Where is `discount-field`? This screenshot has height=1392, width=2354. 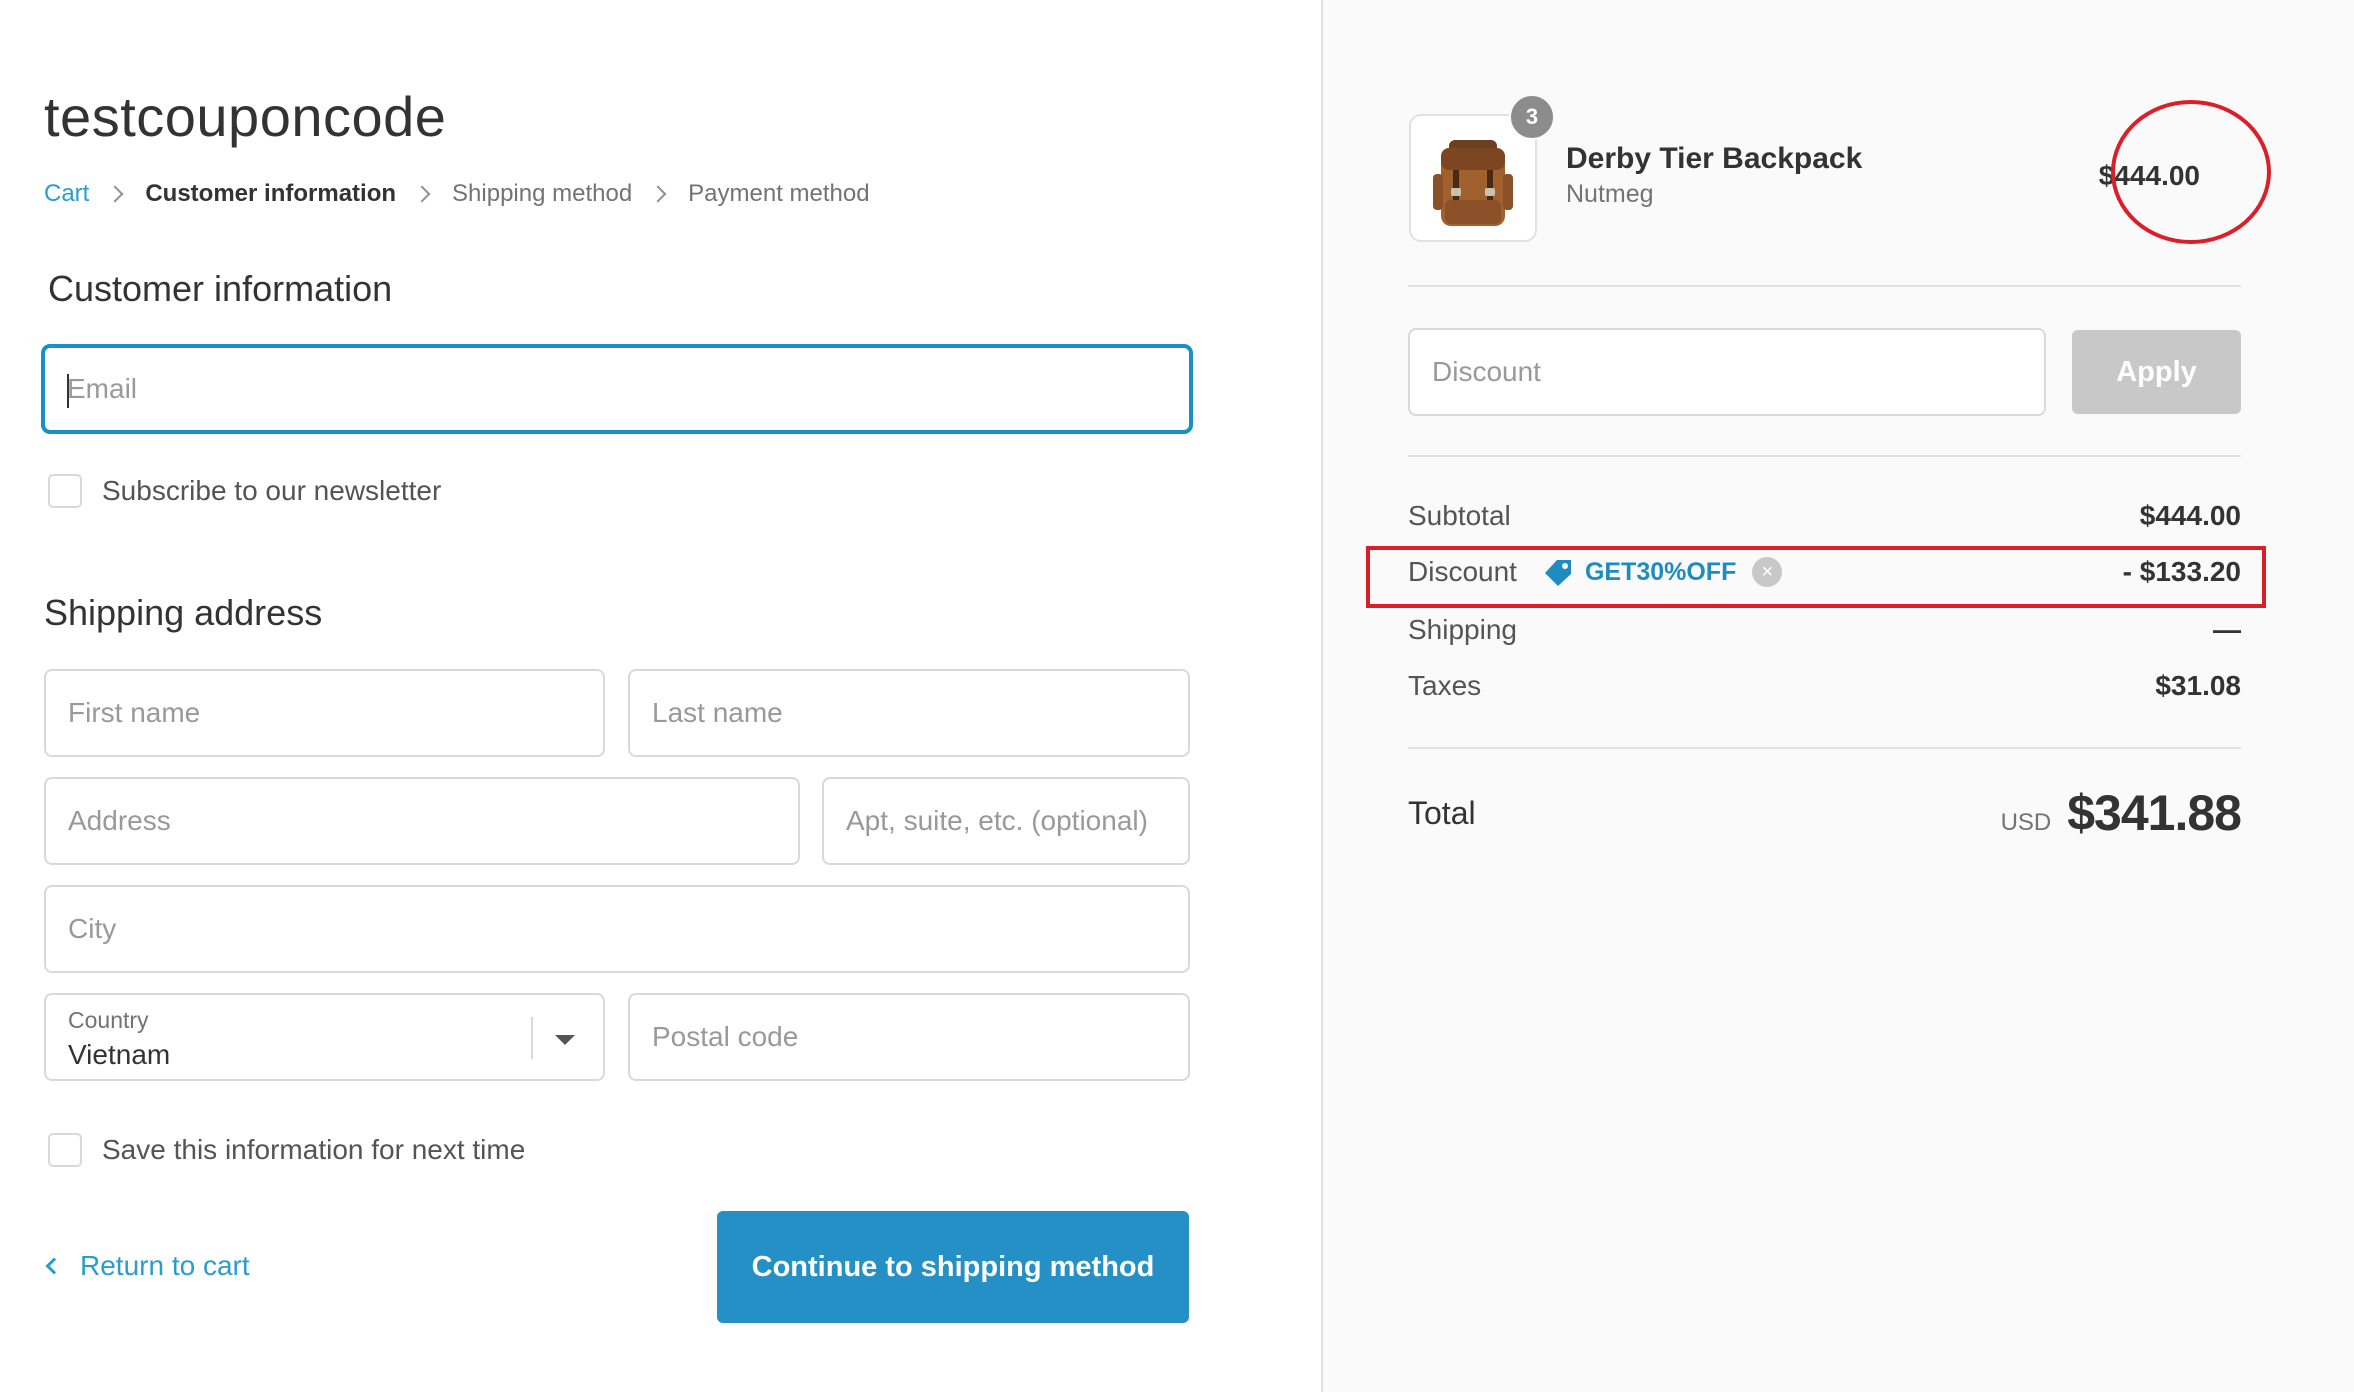
discount-field is located at coordinates (1727, 372).